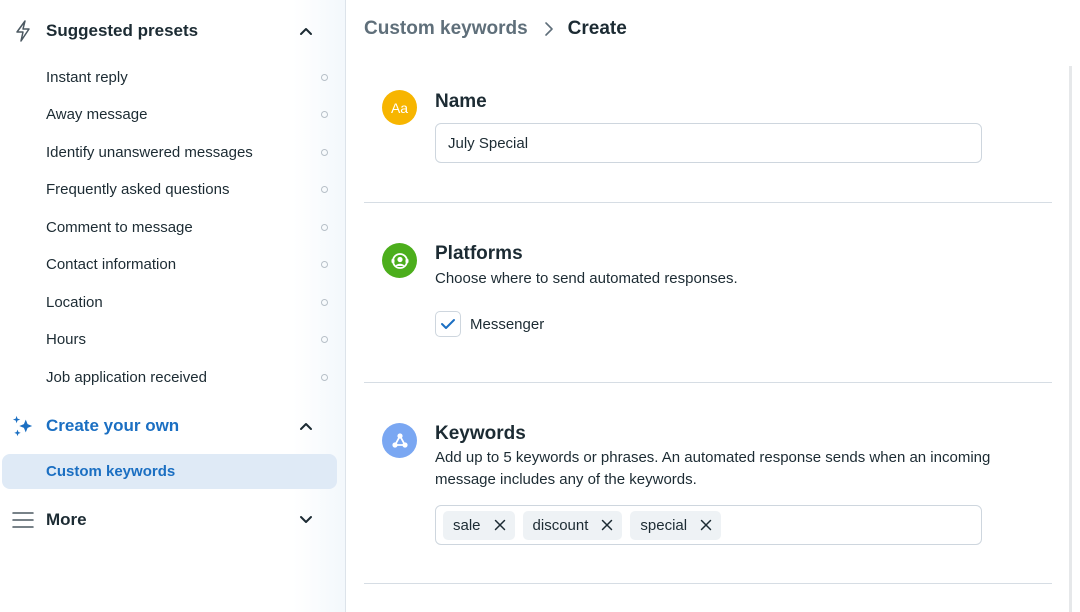  I want to click on text-format-icon-label: Aa, so click(399, 107).